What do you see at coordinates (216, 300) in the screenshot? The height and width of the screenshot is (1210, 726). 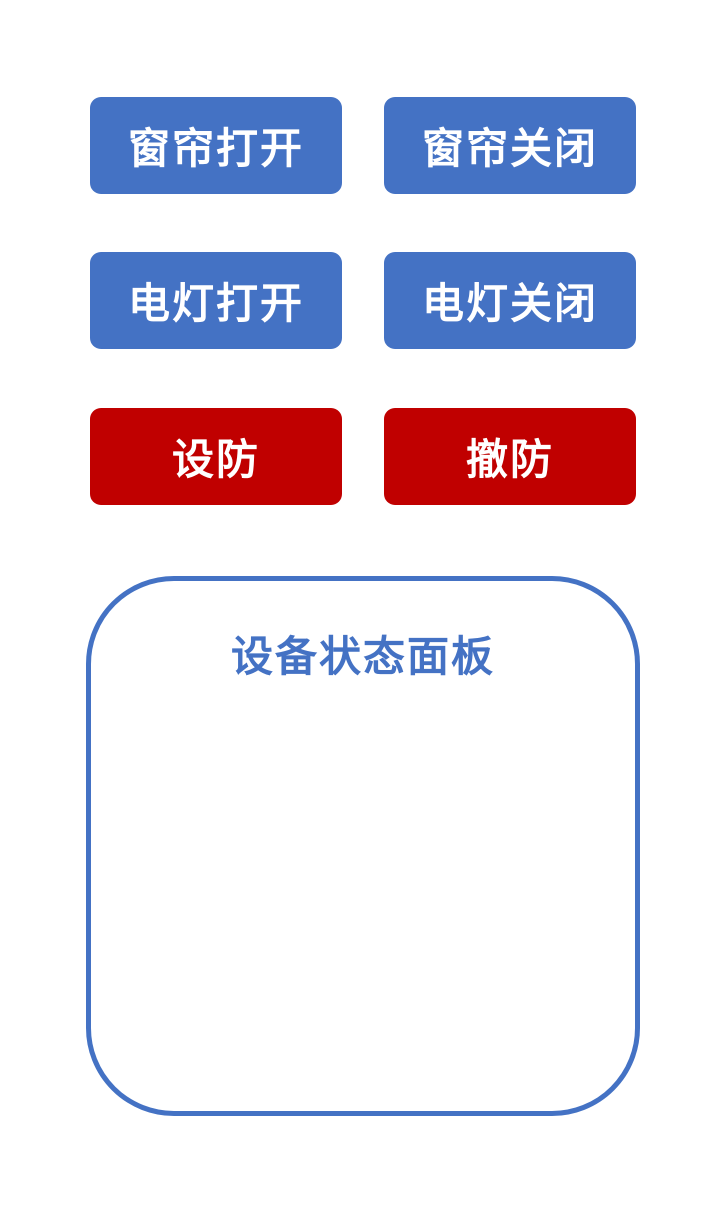 I see `light-on-button: 电灯打开` at bounding box center [216, 300].